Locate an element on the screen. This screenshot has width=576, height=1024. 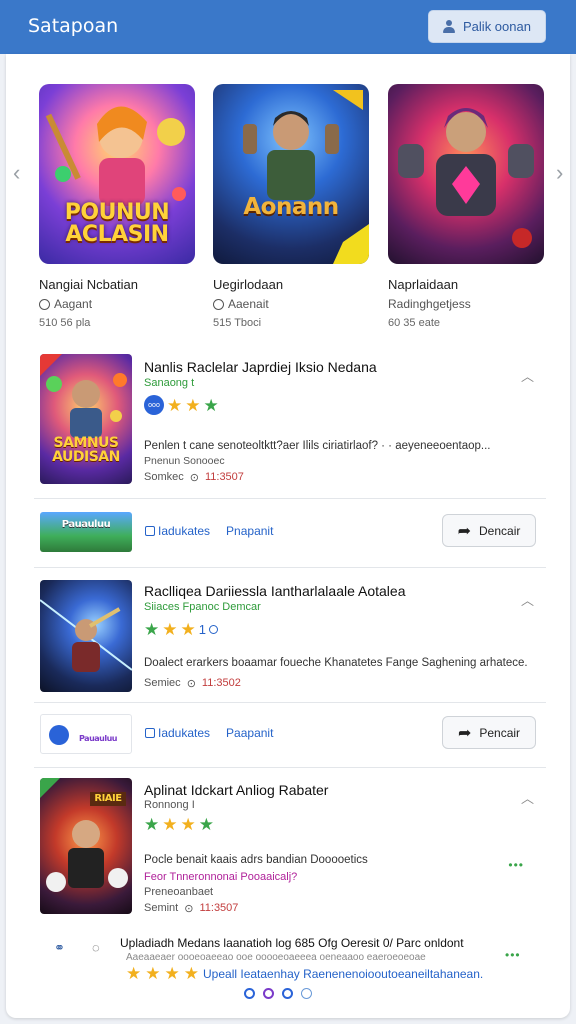
card-meta: Semint ⊙ 11:3507 is located at coordinates (191, 908).